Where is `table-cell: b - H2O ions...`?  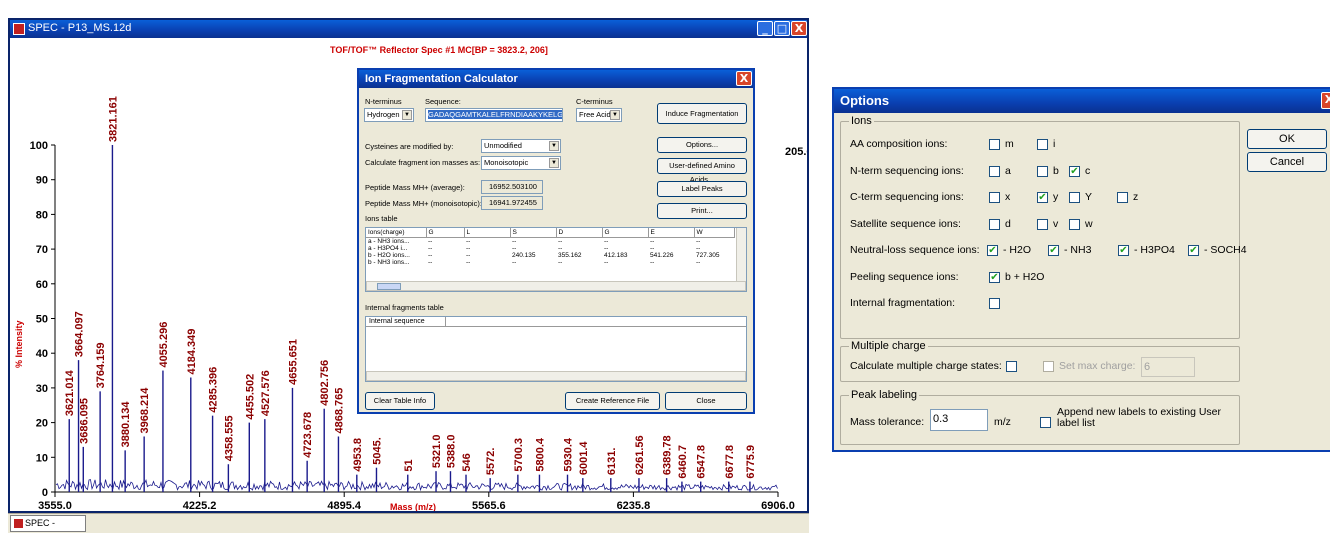 table-cell: b - H2O ions... is located at coordinates (389, 255).